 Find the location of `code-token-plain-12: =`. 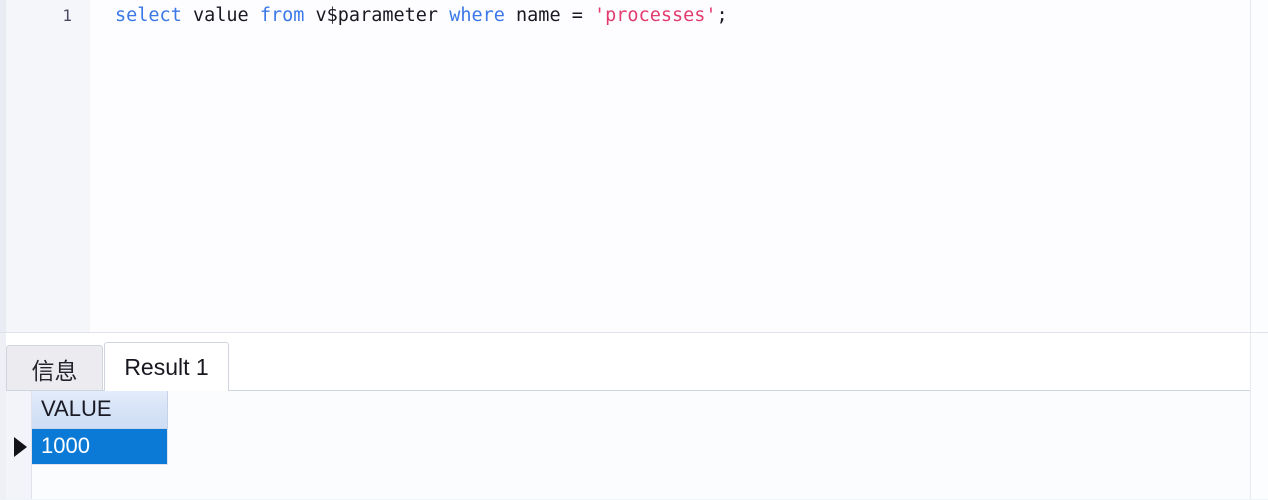

code-token-plain-12: = is located at coordinates (577, 15).